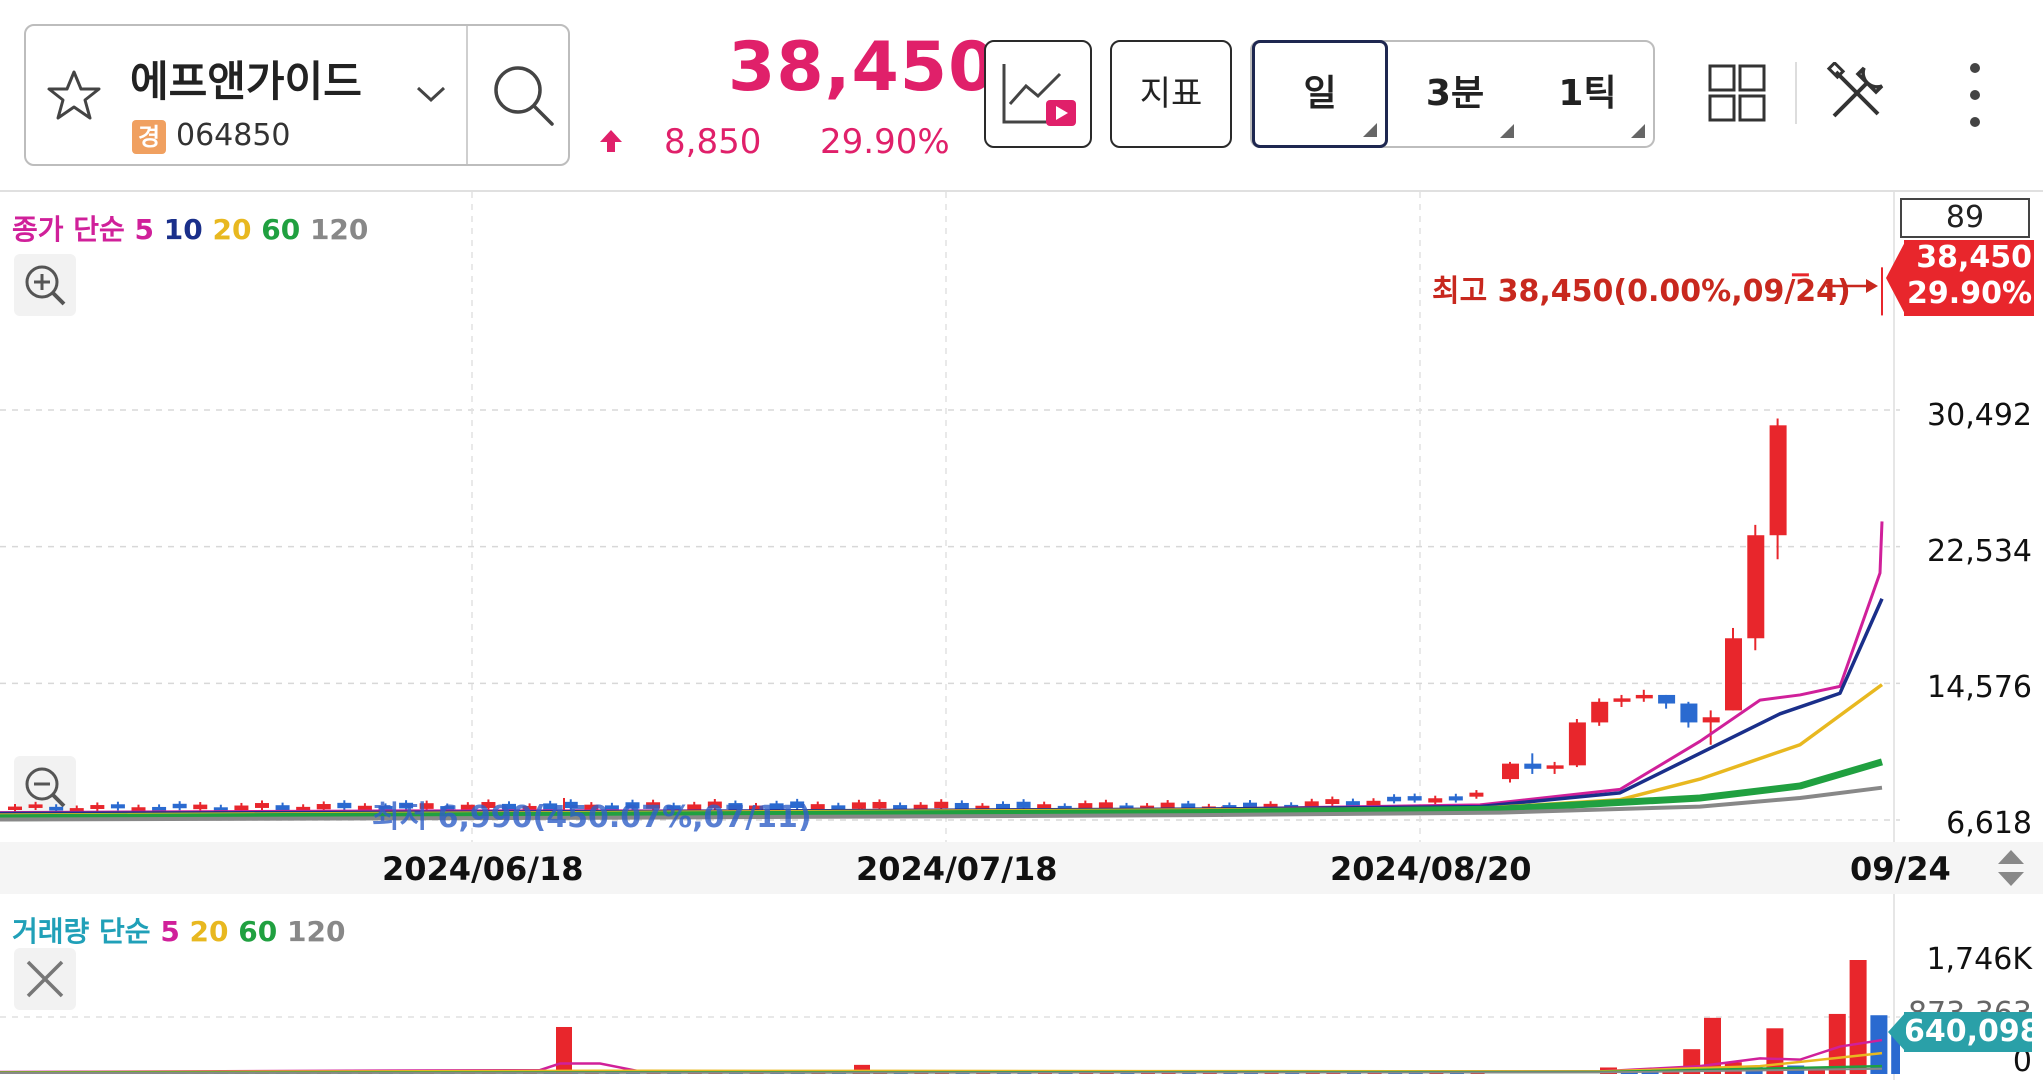  Describe the element at coordinates (1972, 1032) in the screenshot. I see `volume-current-tag: 640,098` at that location.